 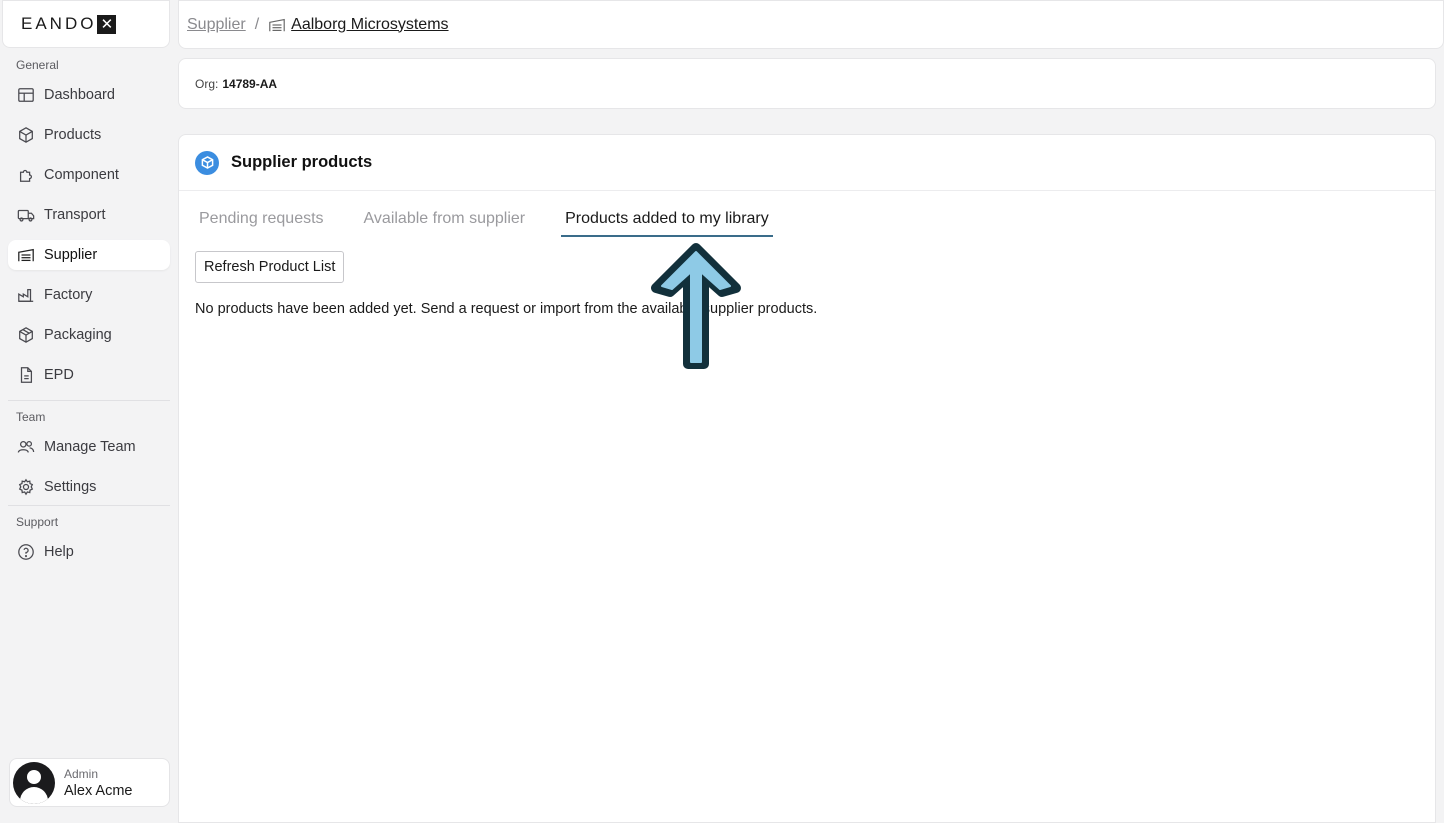 What do you see at coordinates (807, 83) in the screenshot?
I see `org-info: Org: 14789-AA` at bounding box center [807, 83].